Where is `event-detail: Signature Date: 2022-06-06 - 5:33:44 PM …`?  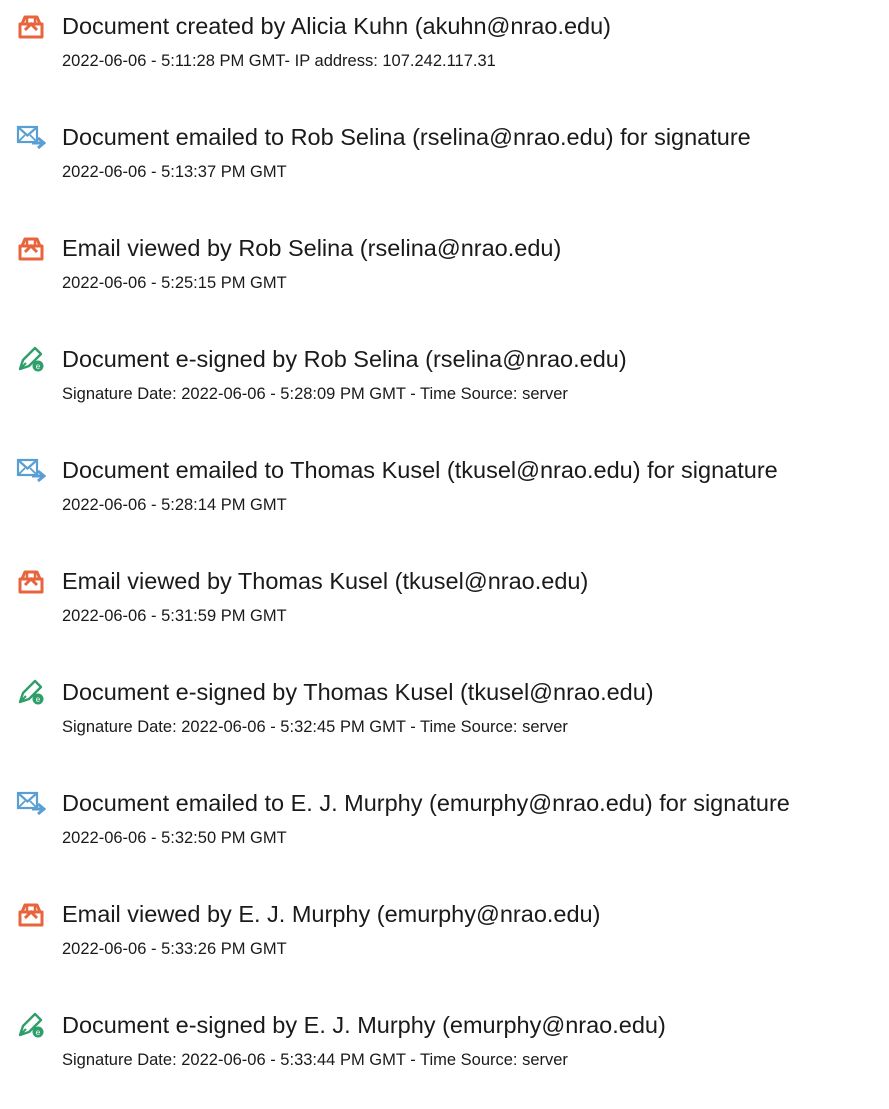 event-detail: Signature Date: 2022-06-06 - 5:33:44 PM … is located at coordinates (315, 1060).